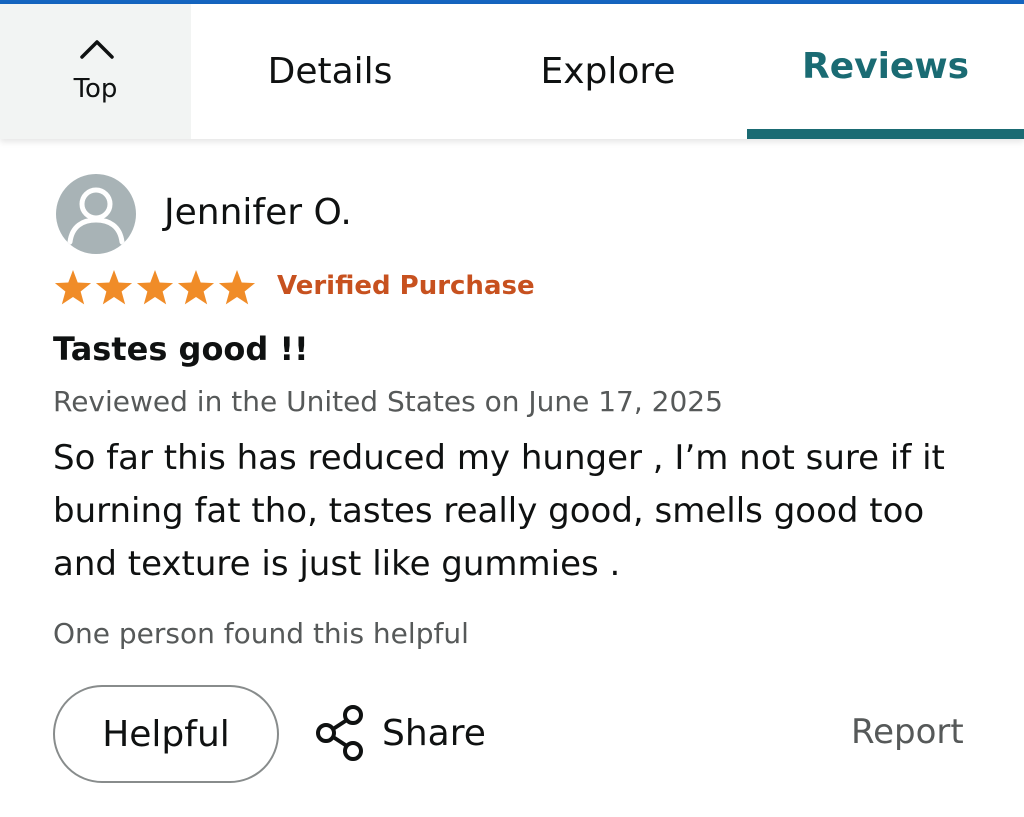 This screenshot has width=1024, height=817. What do you see at coordinates (339, 733) in the screenshot?
I see `share-icon` at bounding box center [339, 733].